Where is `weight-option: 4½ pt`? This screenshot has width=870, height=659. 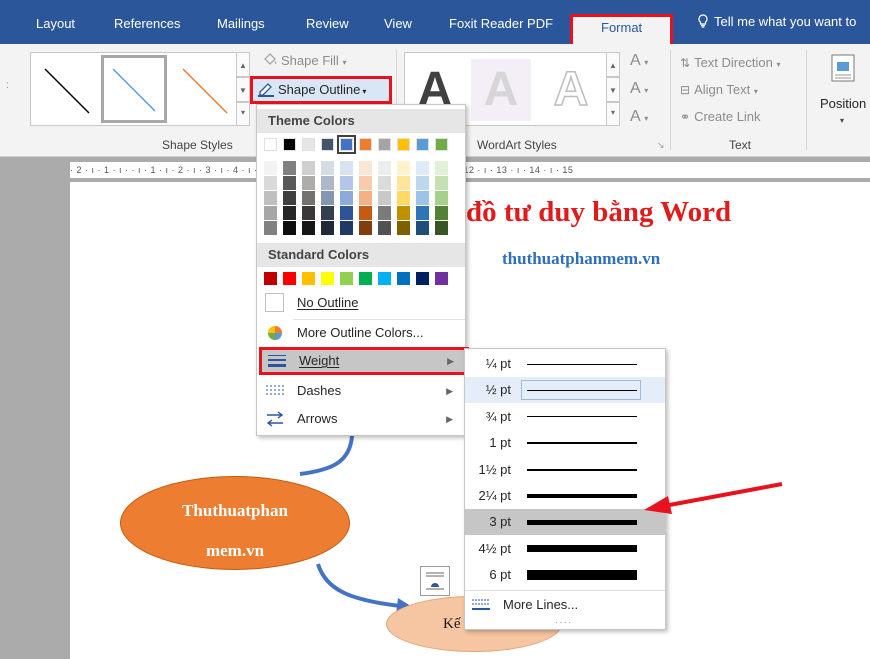 weight-option: 4½ pt is located at coordinates (565, 549).